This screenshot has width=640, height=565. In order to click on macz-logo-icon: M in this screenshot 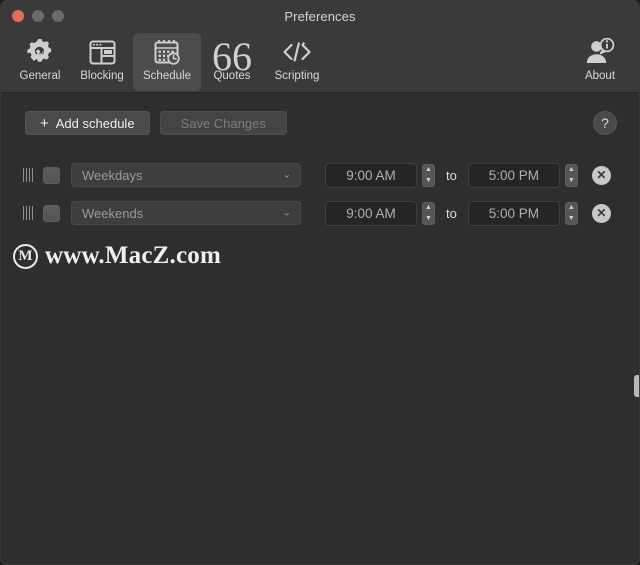, I will do `click(25, 256)`.